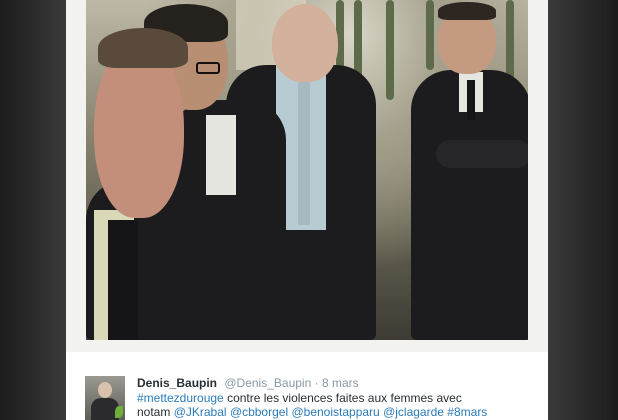 This screenshot has height=420, width=618. What do you see at coordinates (583, 210) in the screenshot?
I see `background-right` at bounding box center [583, 210].